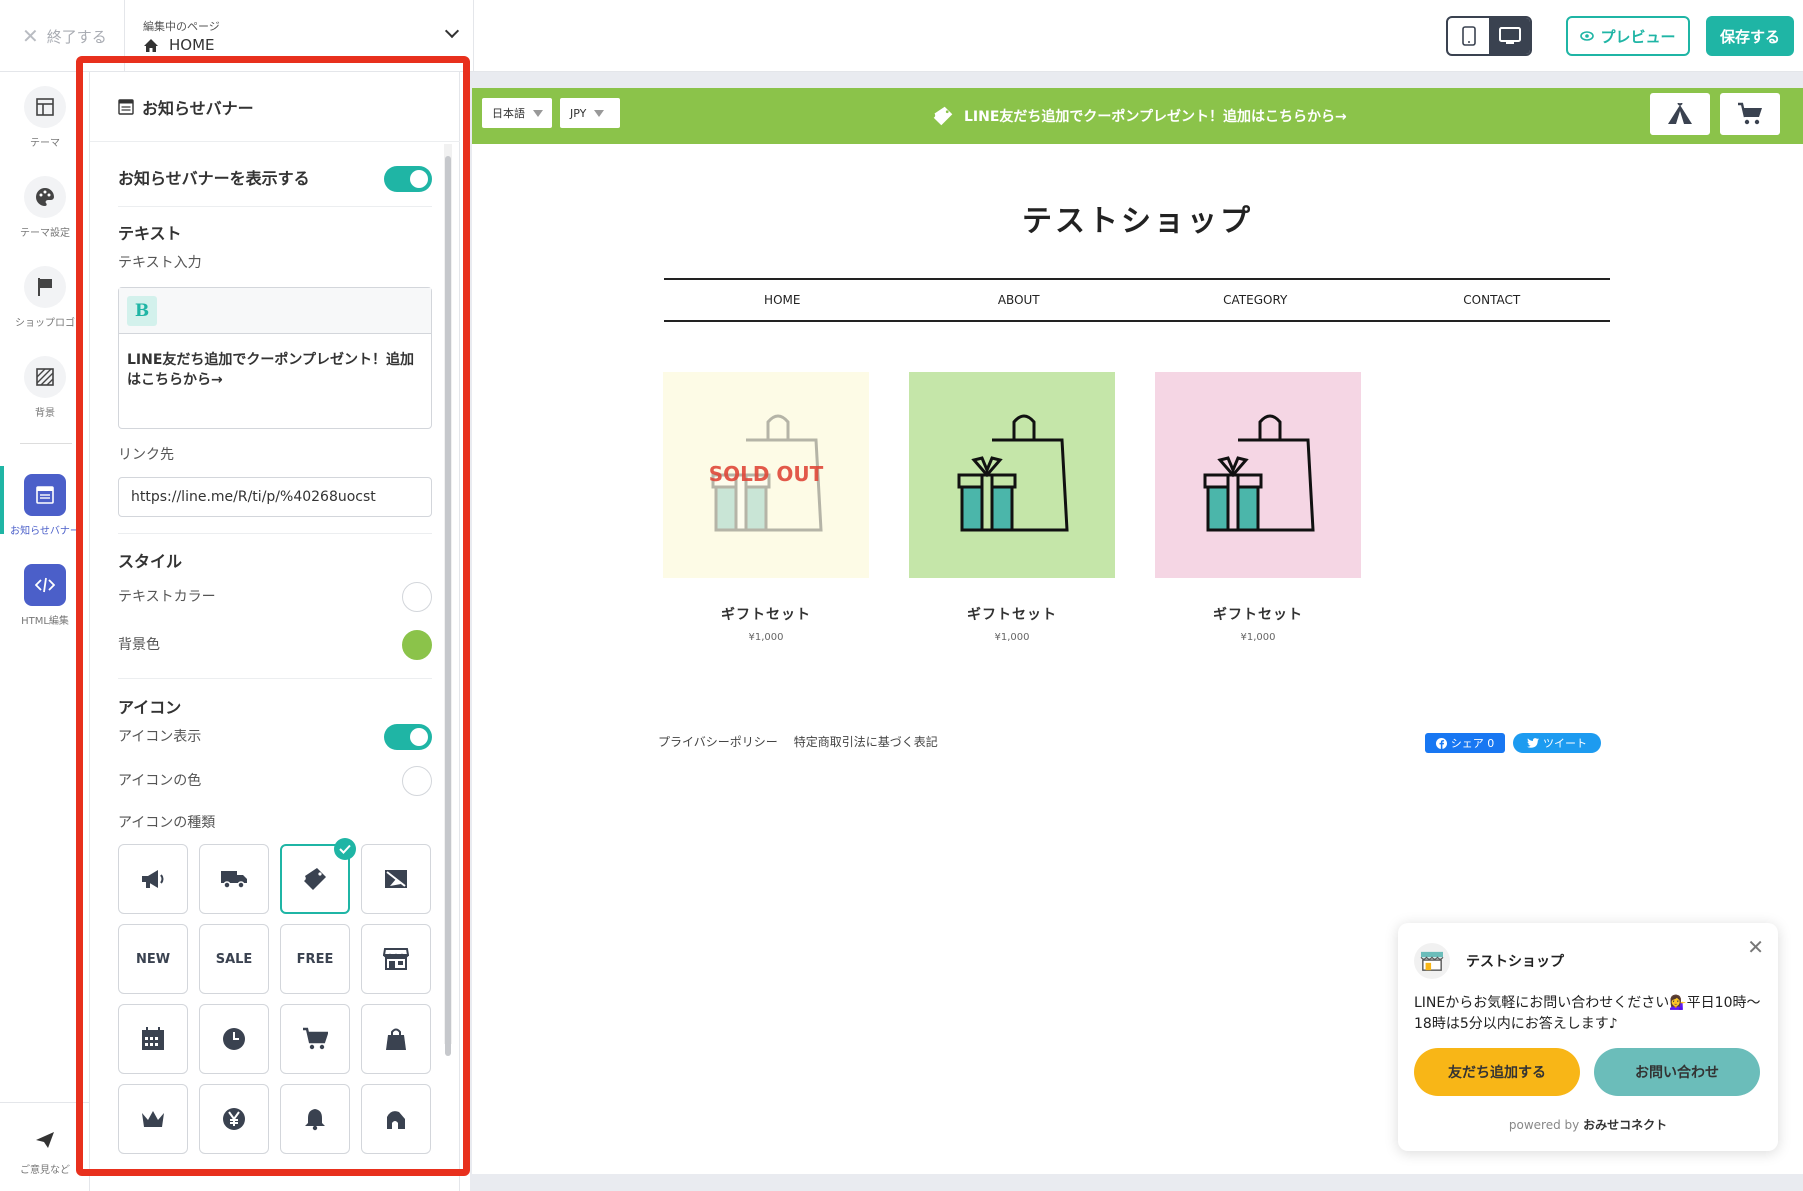 Image resolution: width=1803 pixels, height=1191 pixels. Describe the element at coordinates (64, 36) in the screenshot. I see `exit-button: ✕ 終了する` at that location.